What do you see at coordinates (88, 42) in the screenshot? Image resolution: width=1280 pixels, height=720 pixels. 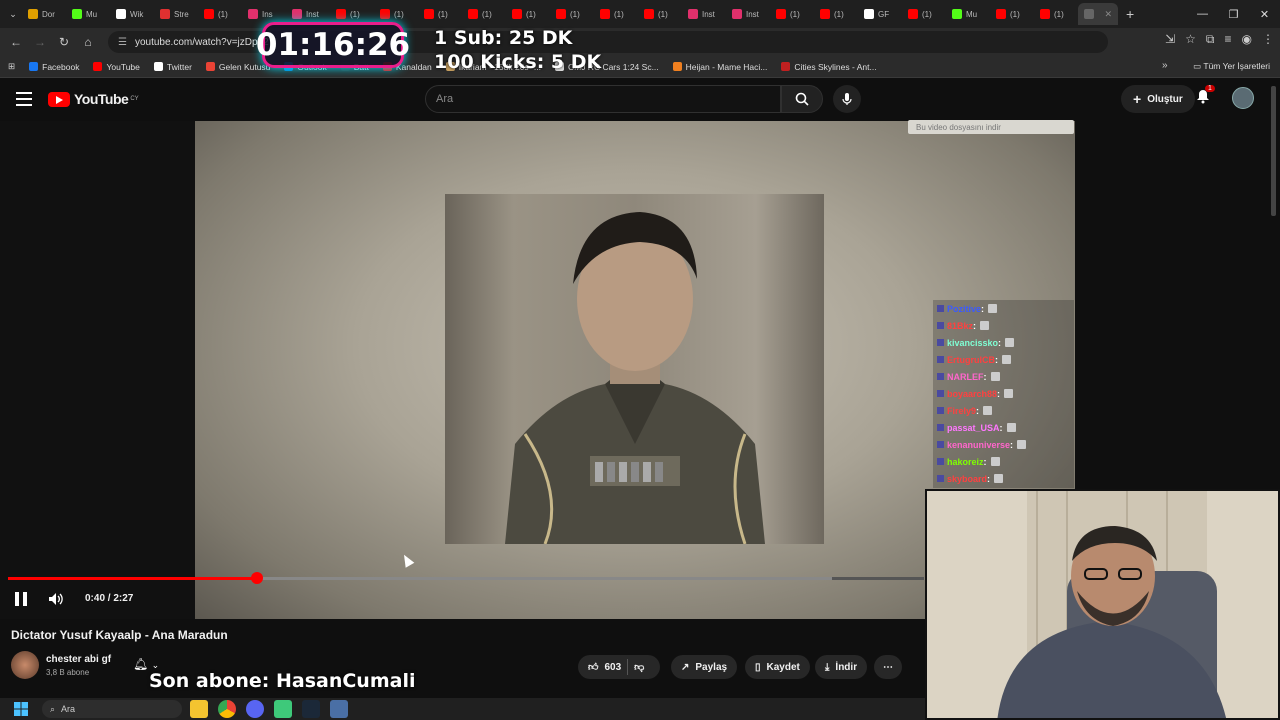 I see `home-icon: ⌂` at bounding box center [88, 42].